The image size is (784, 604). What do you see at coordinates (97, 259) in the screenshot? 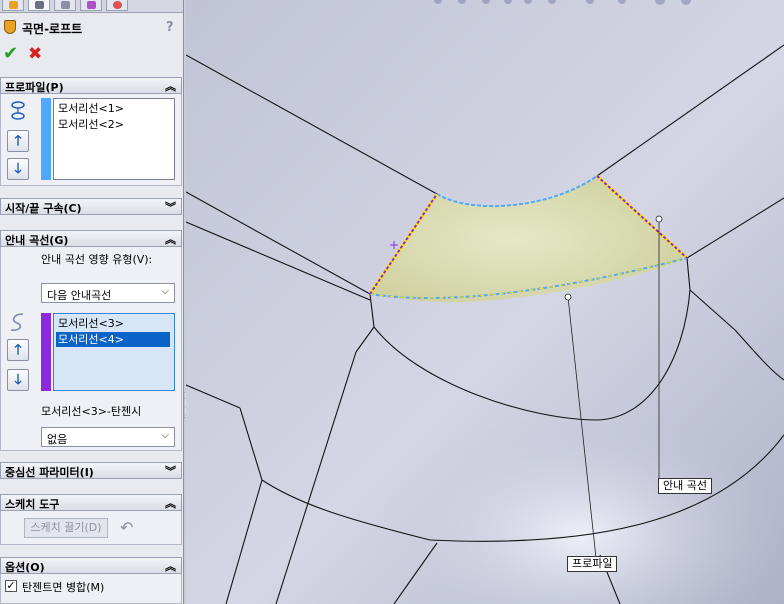
I see `influence-type-label: 안내 곡선 영향 유형(V):` at bounding box center [97, 259].